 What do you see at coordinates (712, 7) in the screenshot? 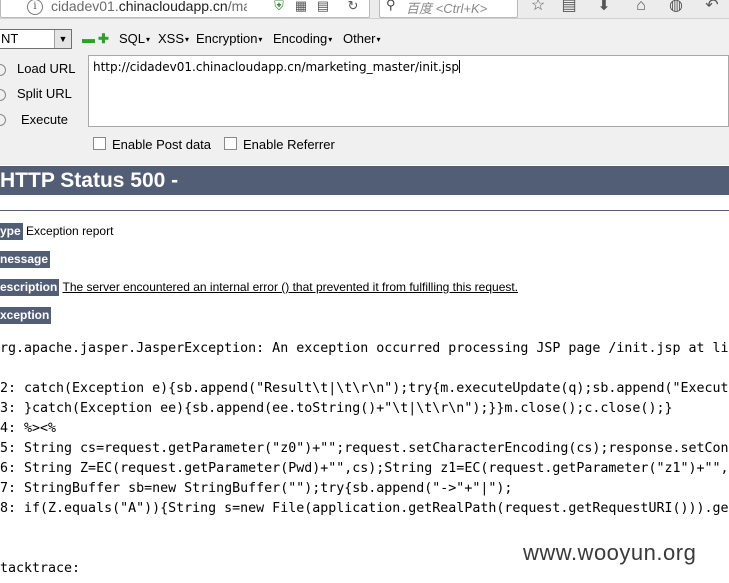
I see `back-arrow-icon: ↶` at bounding box center [712, 7].